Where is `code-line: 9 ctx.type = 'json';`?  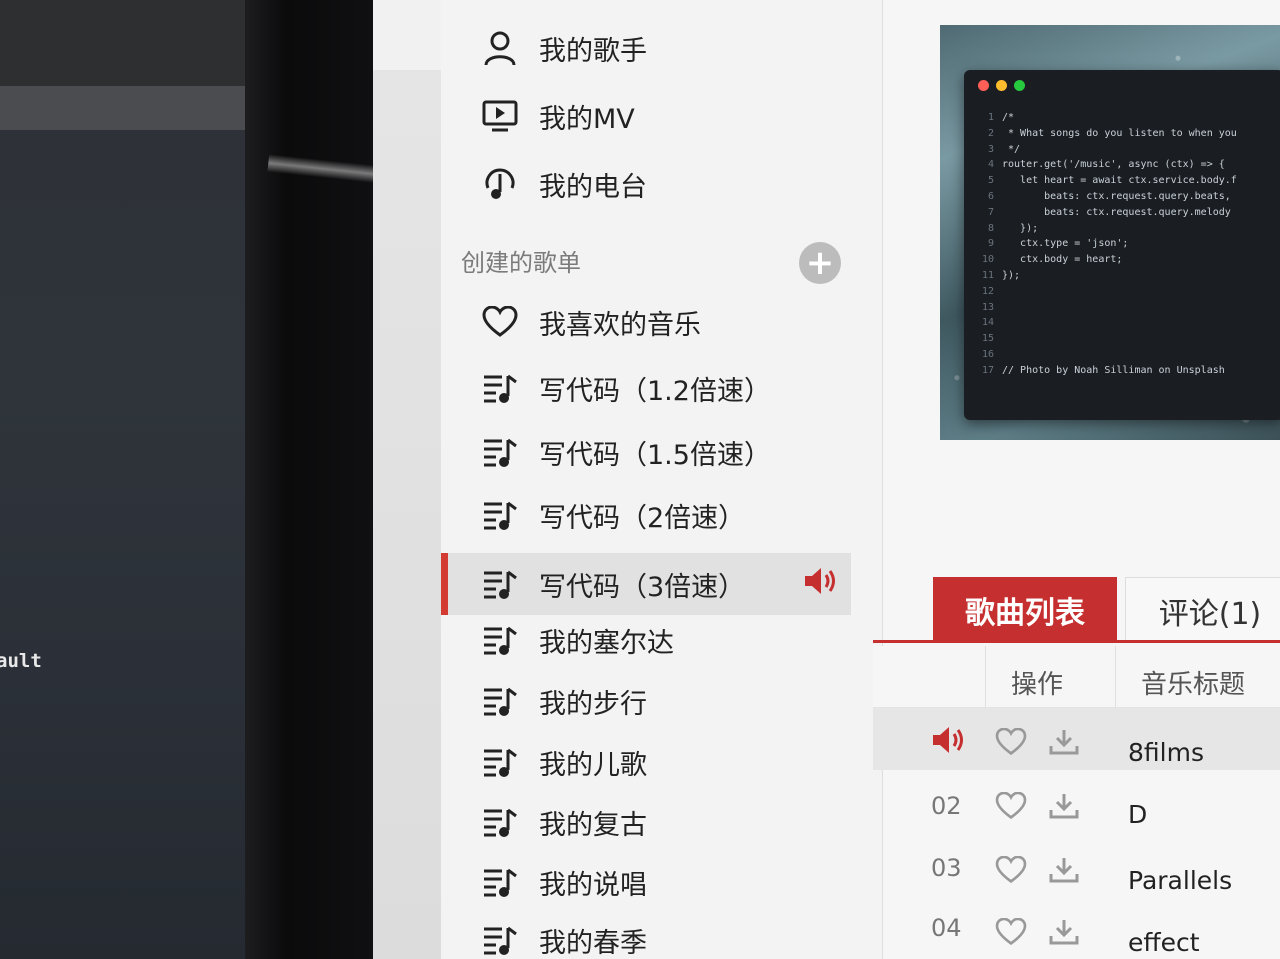 code-line: 9 ctx.type = 'json'; is located at coordinates (1058, 244).